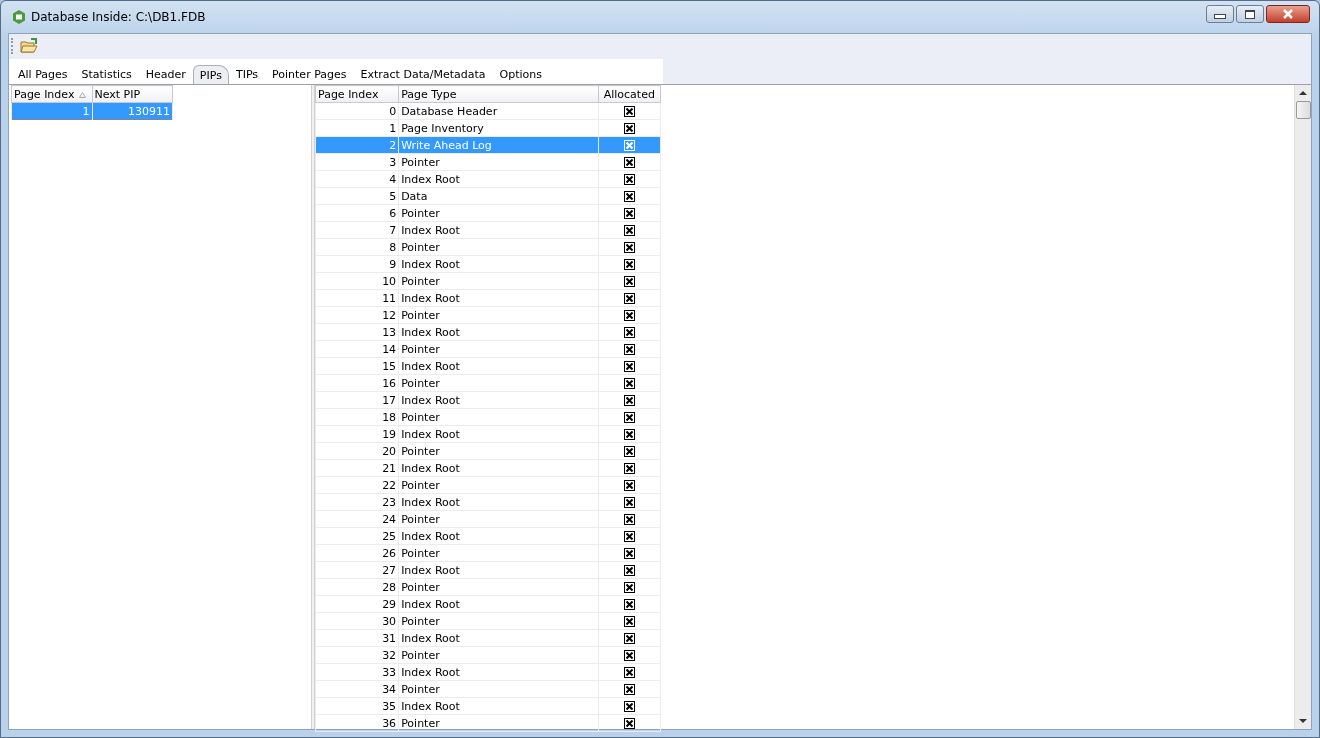 This screenshot has width=1320, height=738. I want to click on tab: Statistics, so click(106, 74).